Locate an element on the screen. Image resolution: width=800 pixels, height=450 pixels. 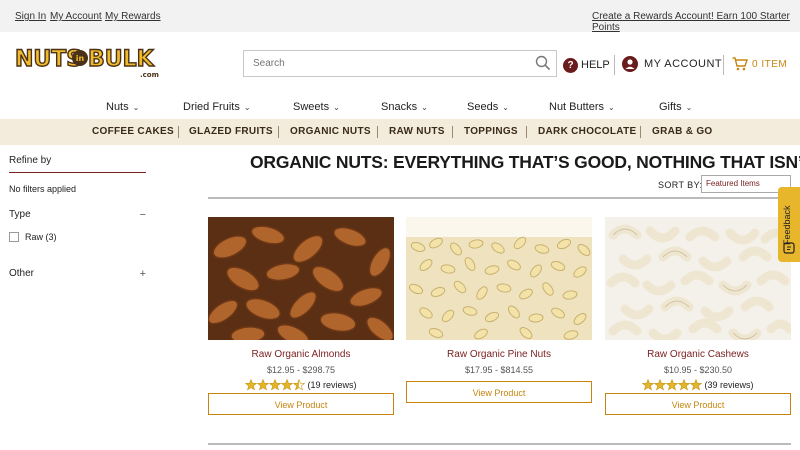
nav-item-sweets: Sweets ⌄ is located at coordinates (316, 107).